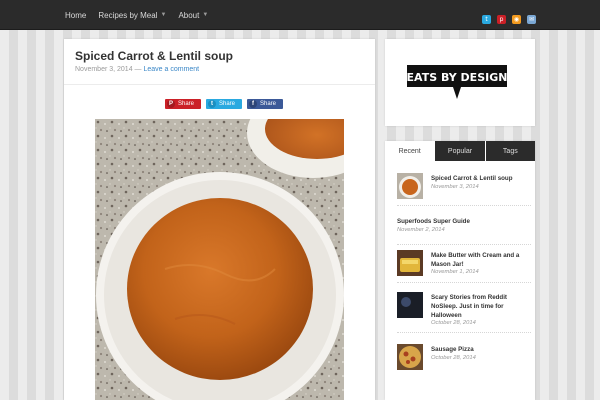  I want to click on nav-recipes-label: Recipes by Meal, so click(128, 15).